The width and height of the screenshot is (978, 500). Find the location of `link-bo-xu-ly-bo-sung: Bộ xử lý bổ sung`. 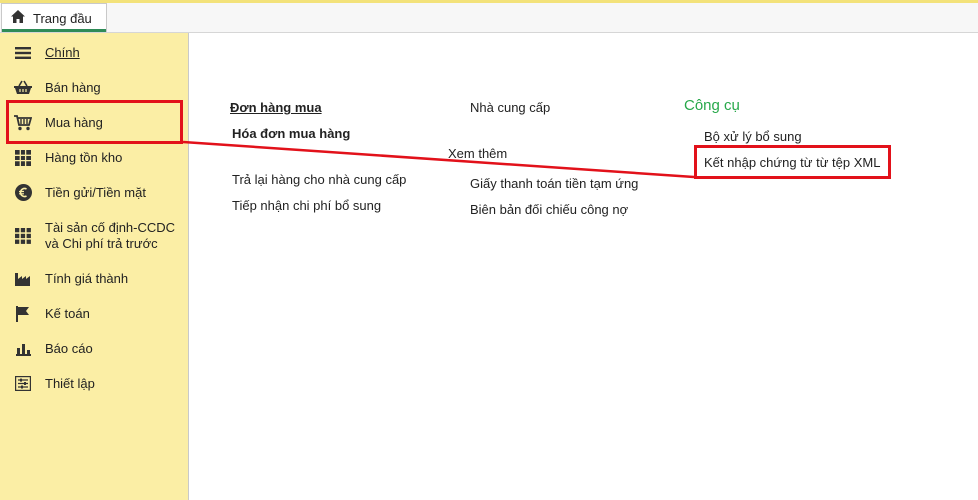

link-bo-xu-ly-bo-sung: Bộ xử lý bổ sung is located at coordinates (753, 136).